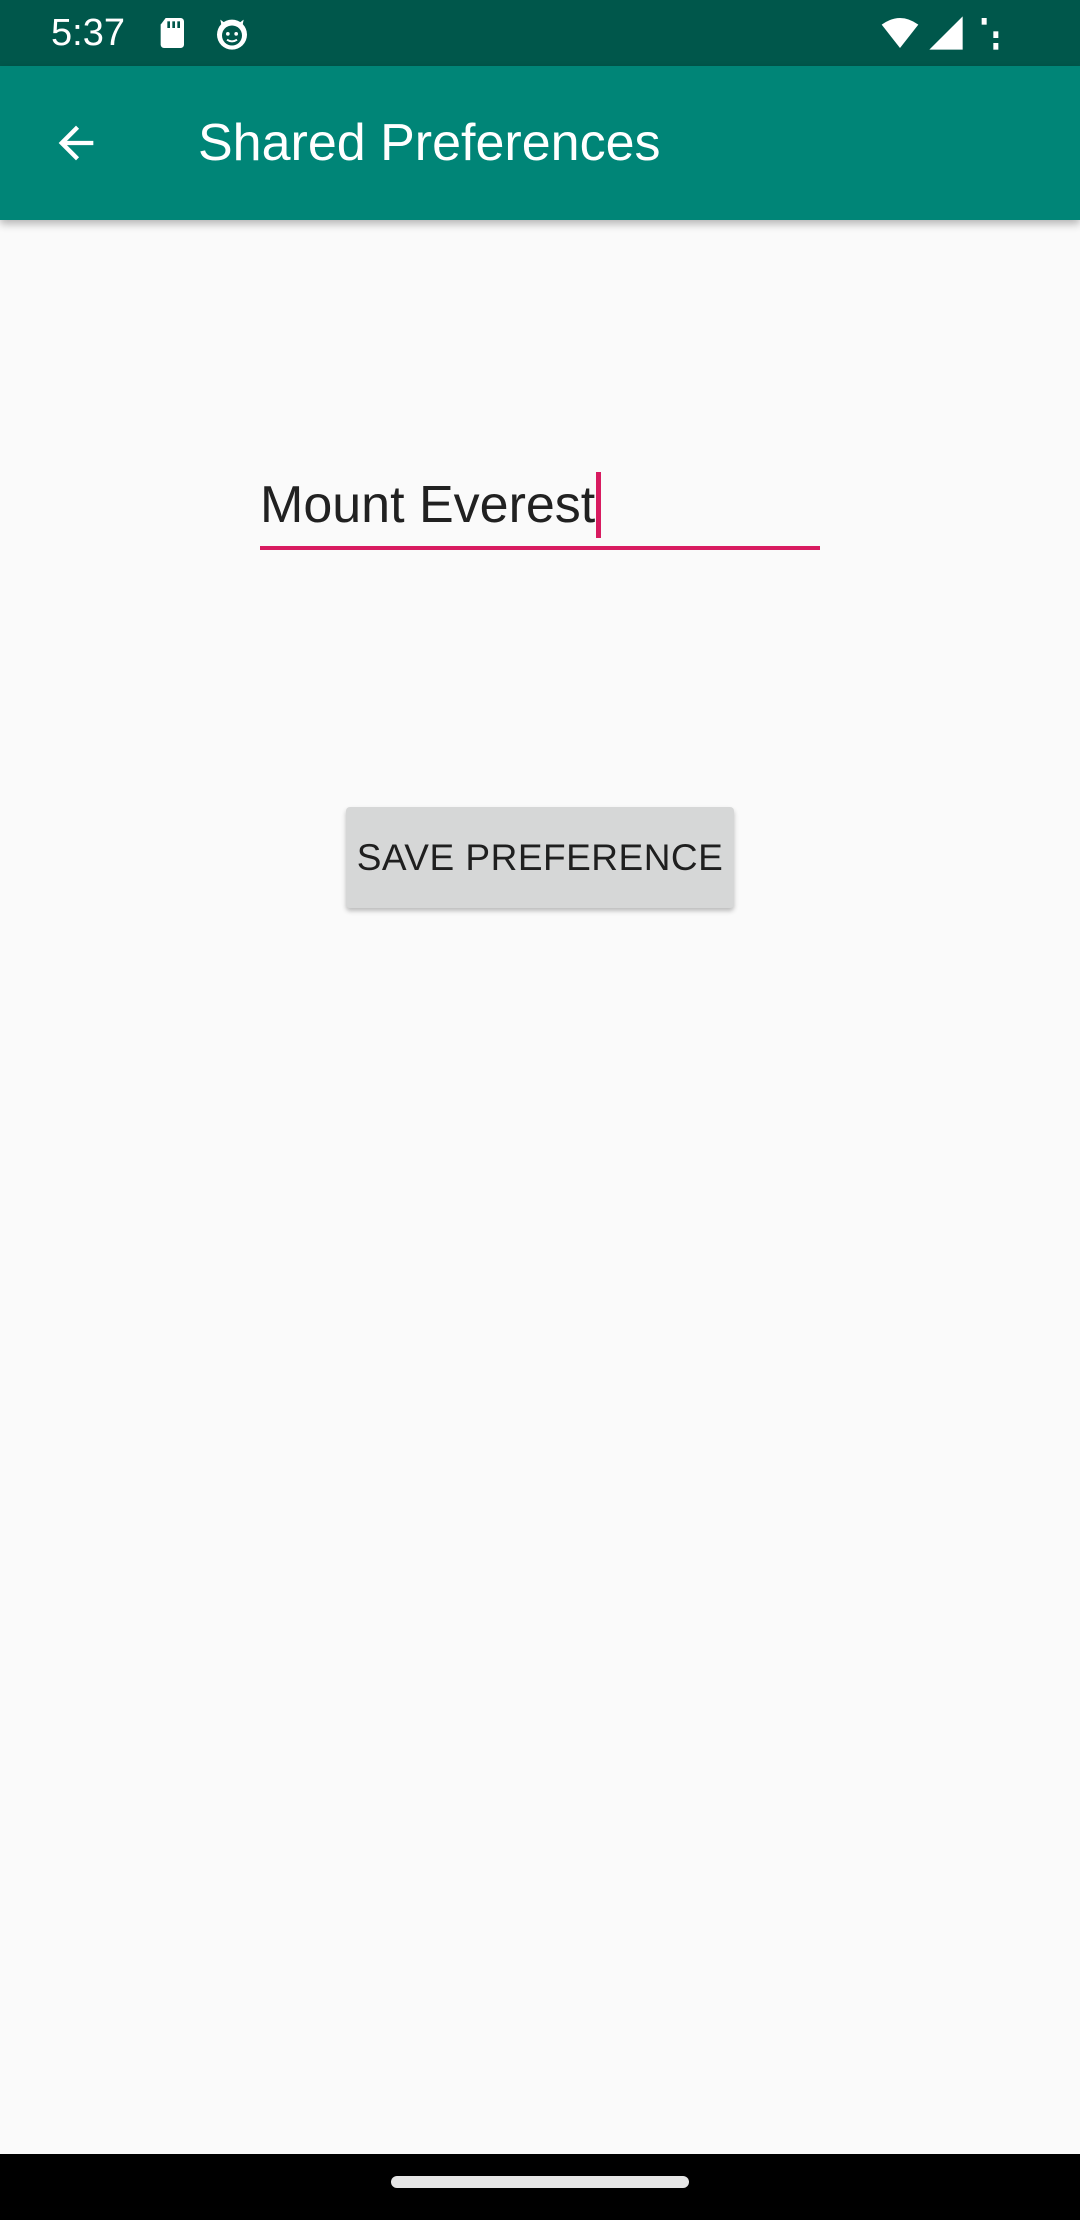 The height and width of the screenshot is (2220, 1080). I want to click on sd-card-icon, so click(172, 33).